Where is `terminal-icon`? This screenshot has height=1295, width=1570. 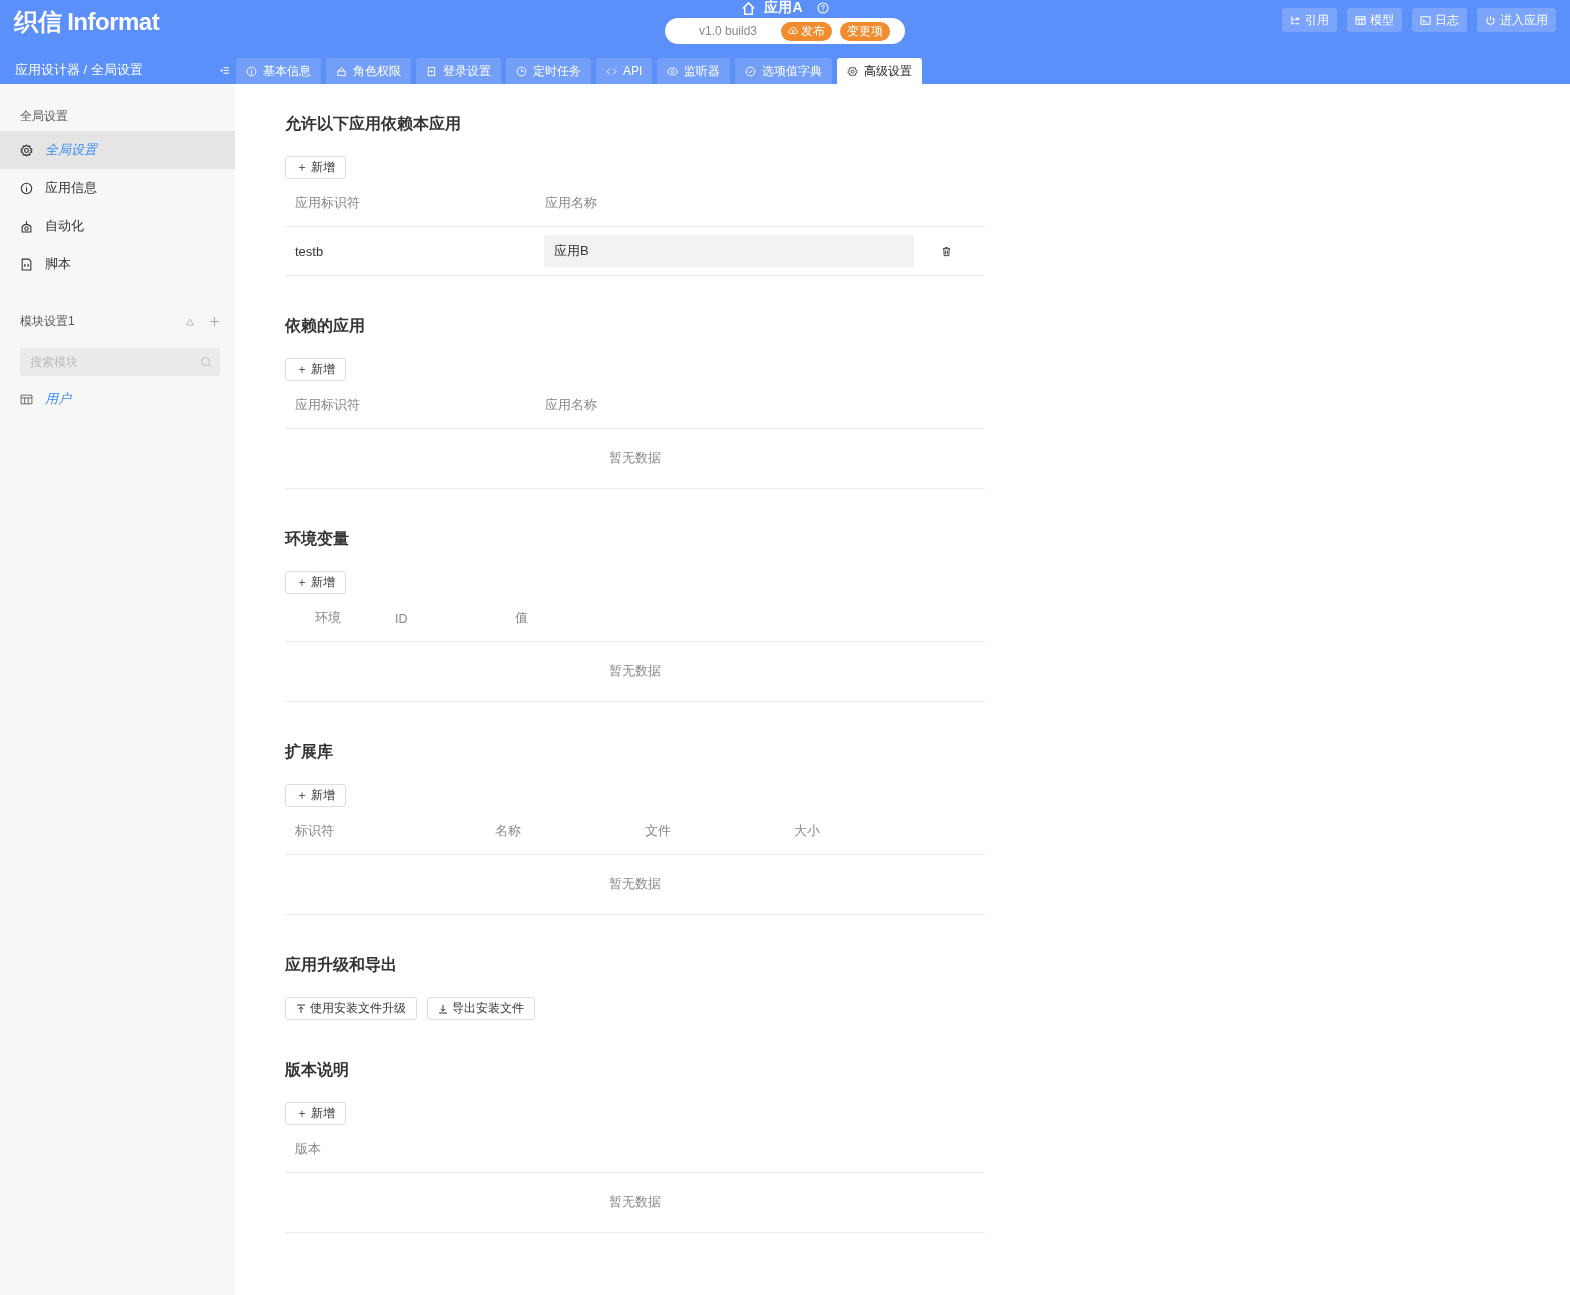
terminal-icon is located at coordinates (1425, 20).